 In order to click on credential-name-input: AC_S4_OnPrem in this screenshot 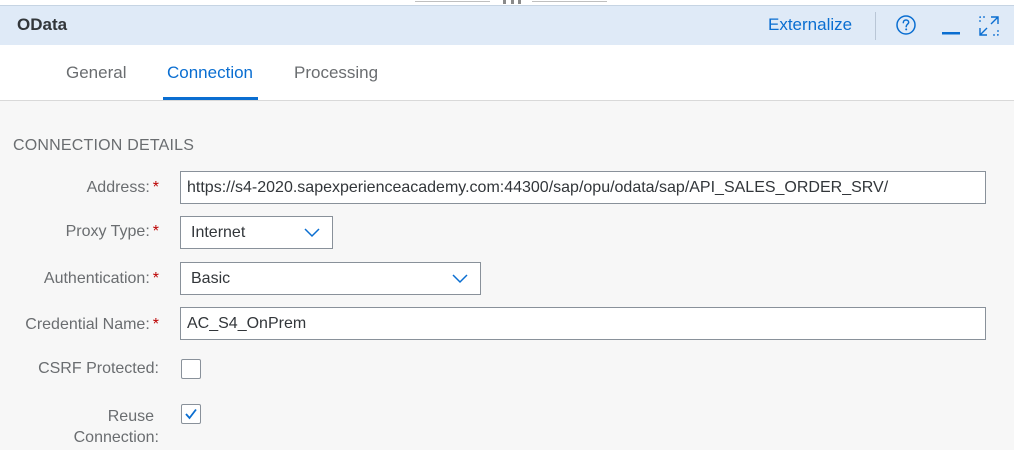, I will do `click(583, 323)`.